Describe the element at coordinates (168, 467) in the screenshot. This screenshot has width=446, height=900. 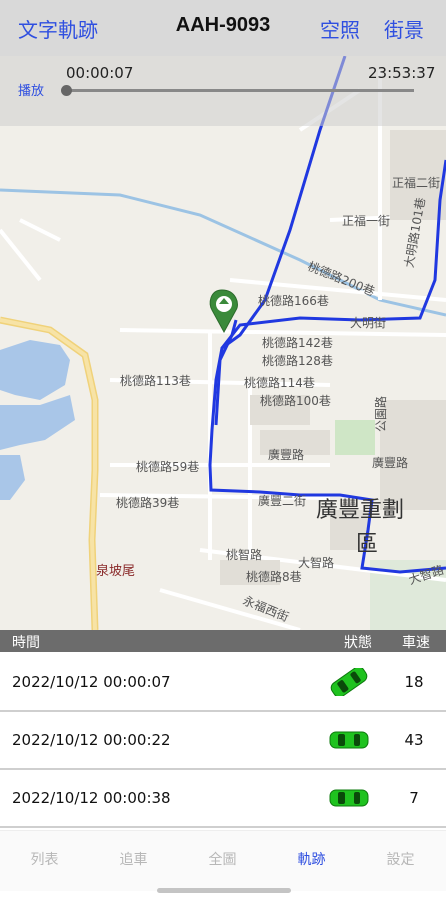
I see `street-label: 桃德路59巷` at that location.